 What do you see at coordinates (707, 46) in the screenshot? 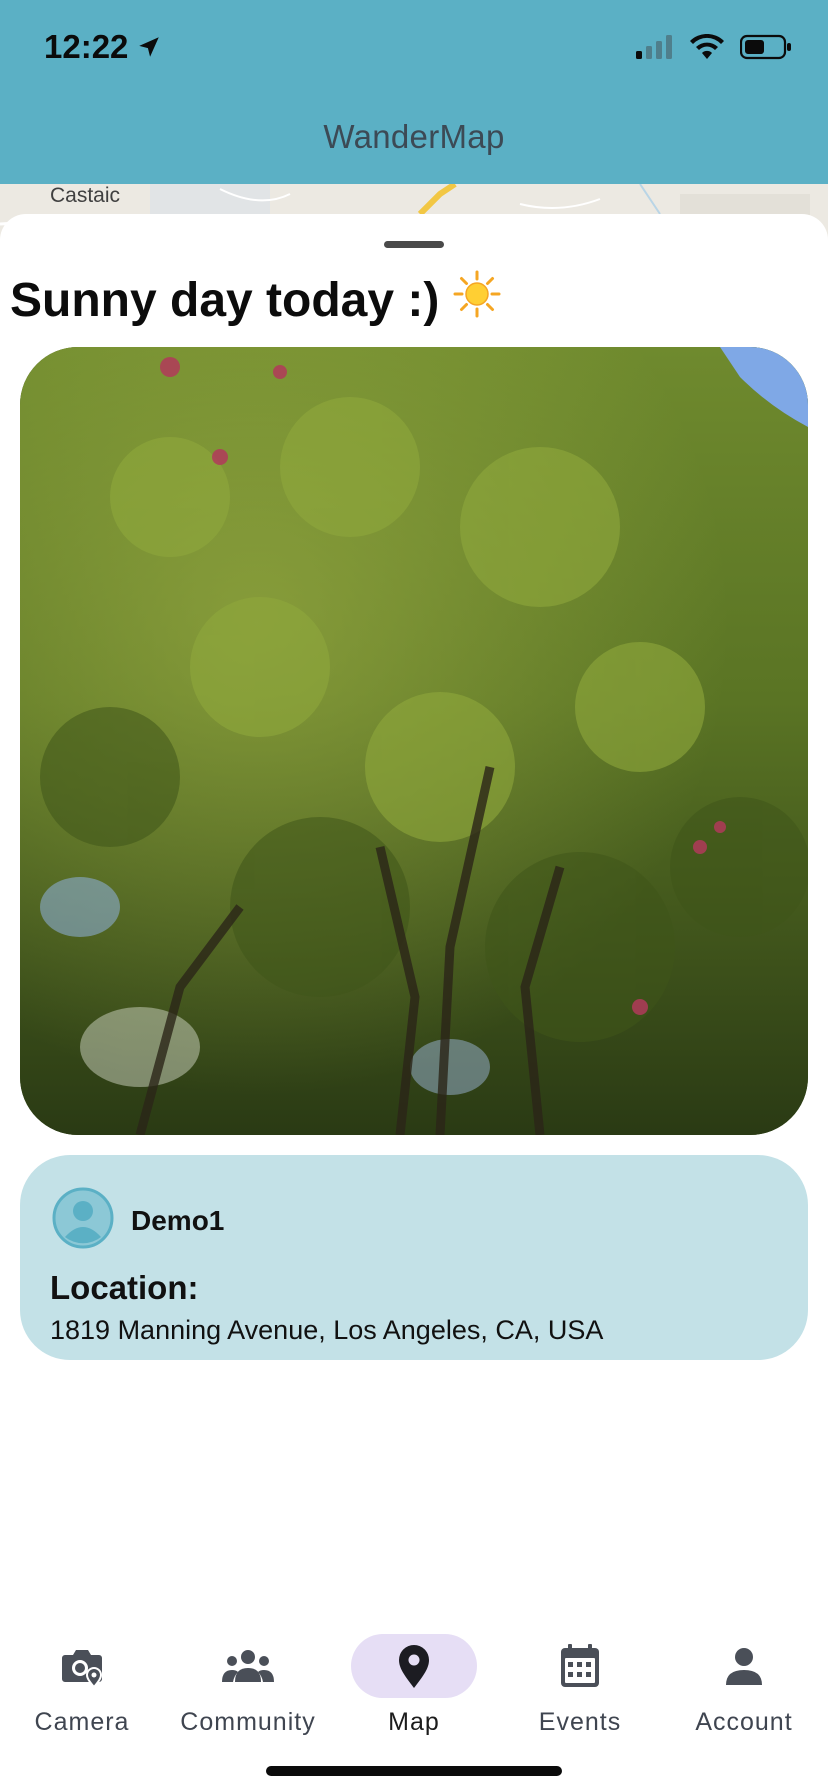
I see `wifi-icon` at bounding box center [707, 46].